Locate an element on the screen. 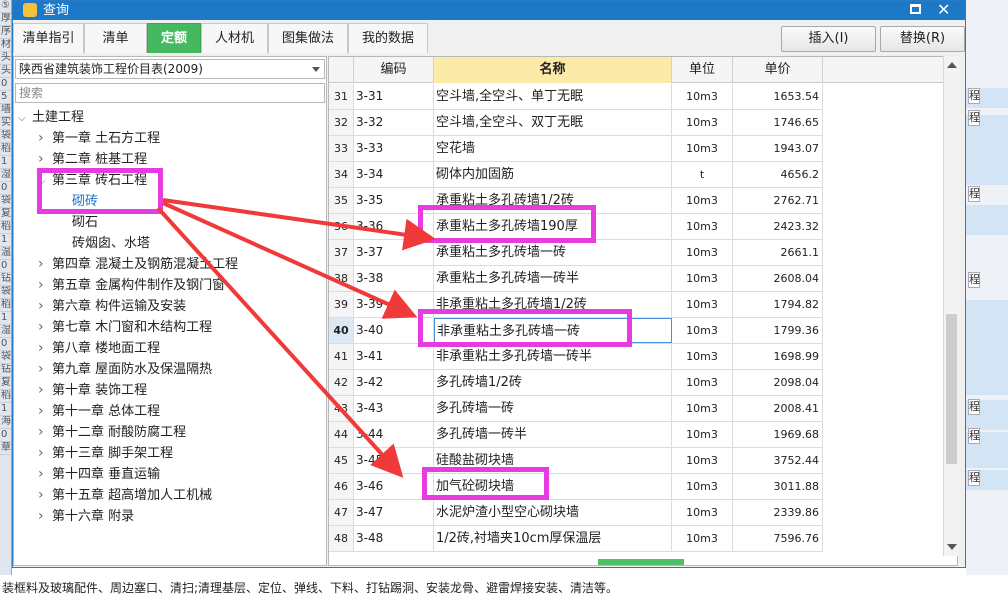 This screenshot has height=600, width=1008. table-row: 34 3-34 砌体内加固筋 t 4656.2 is located at coordinates (576, 175).